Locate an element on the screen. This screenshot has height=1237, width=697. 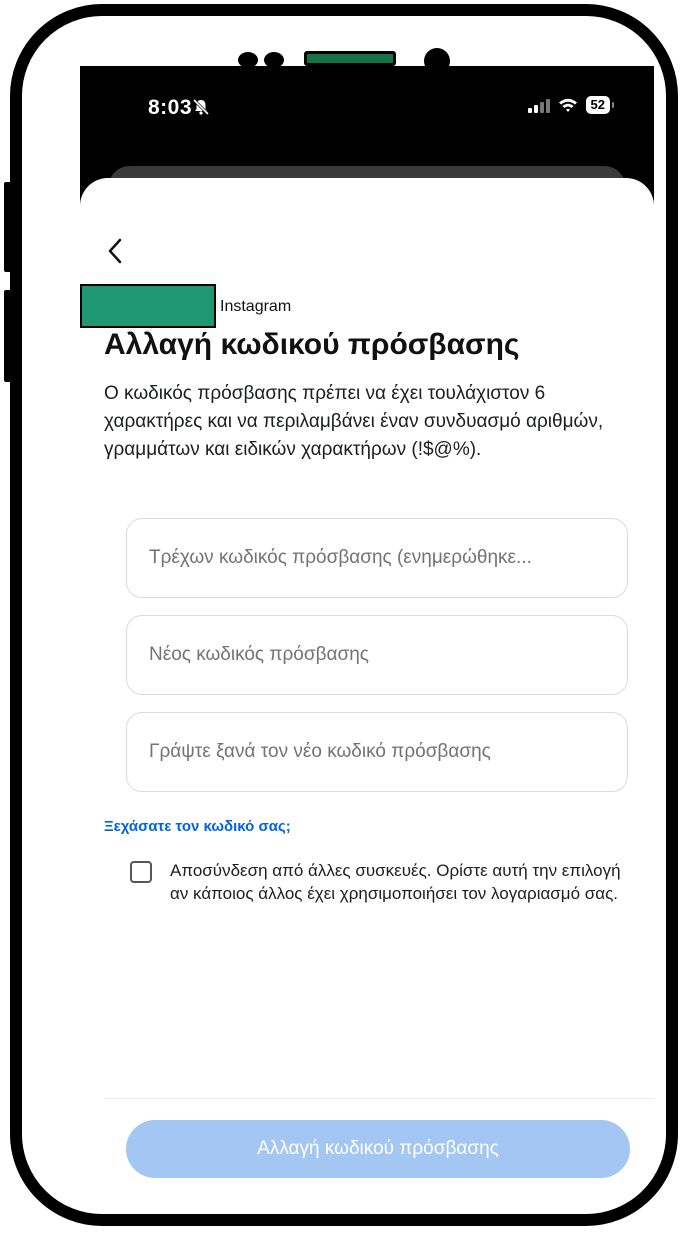
chevron-left-icon is located at coordinates (115, 254).